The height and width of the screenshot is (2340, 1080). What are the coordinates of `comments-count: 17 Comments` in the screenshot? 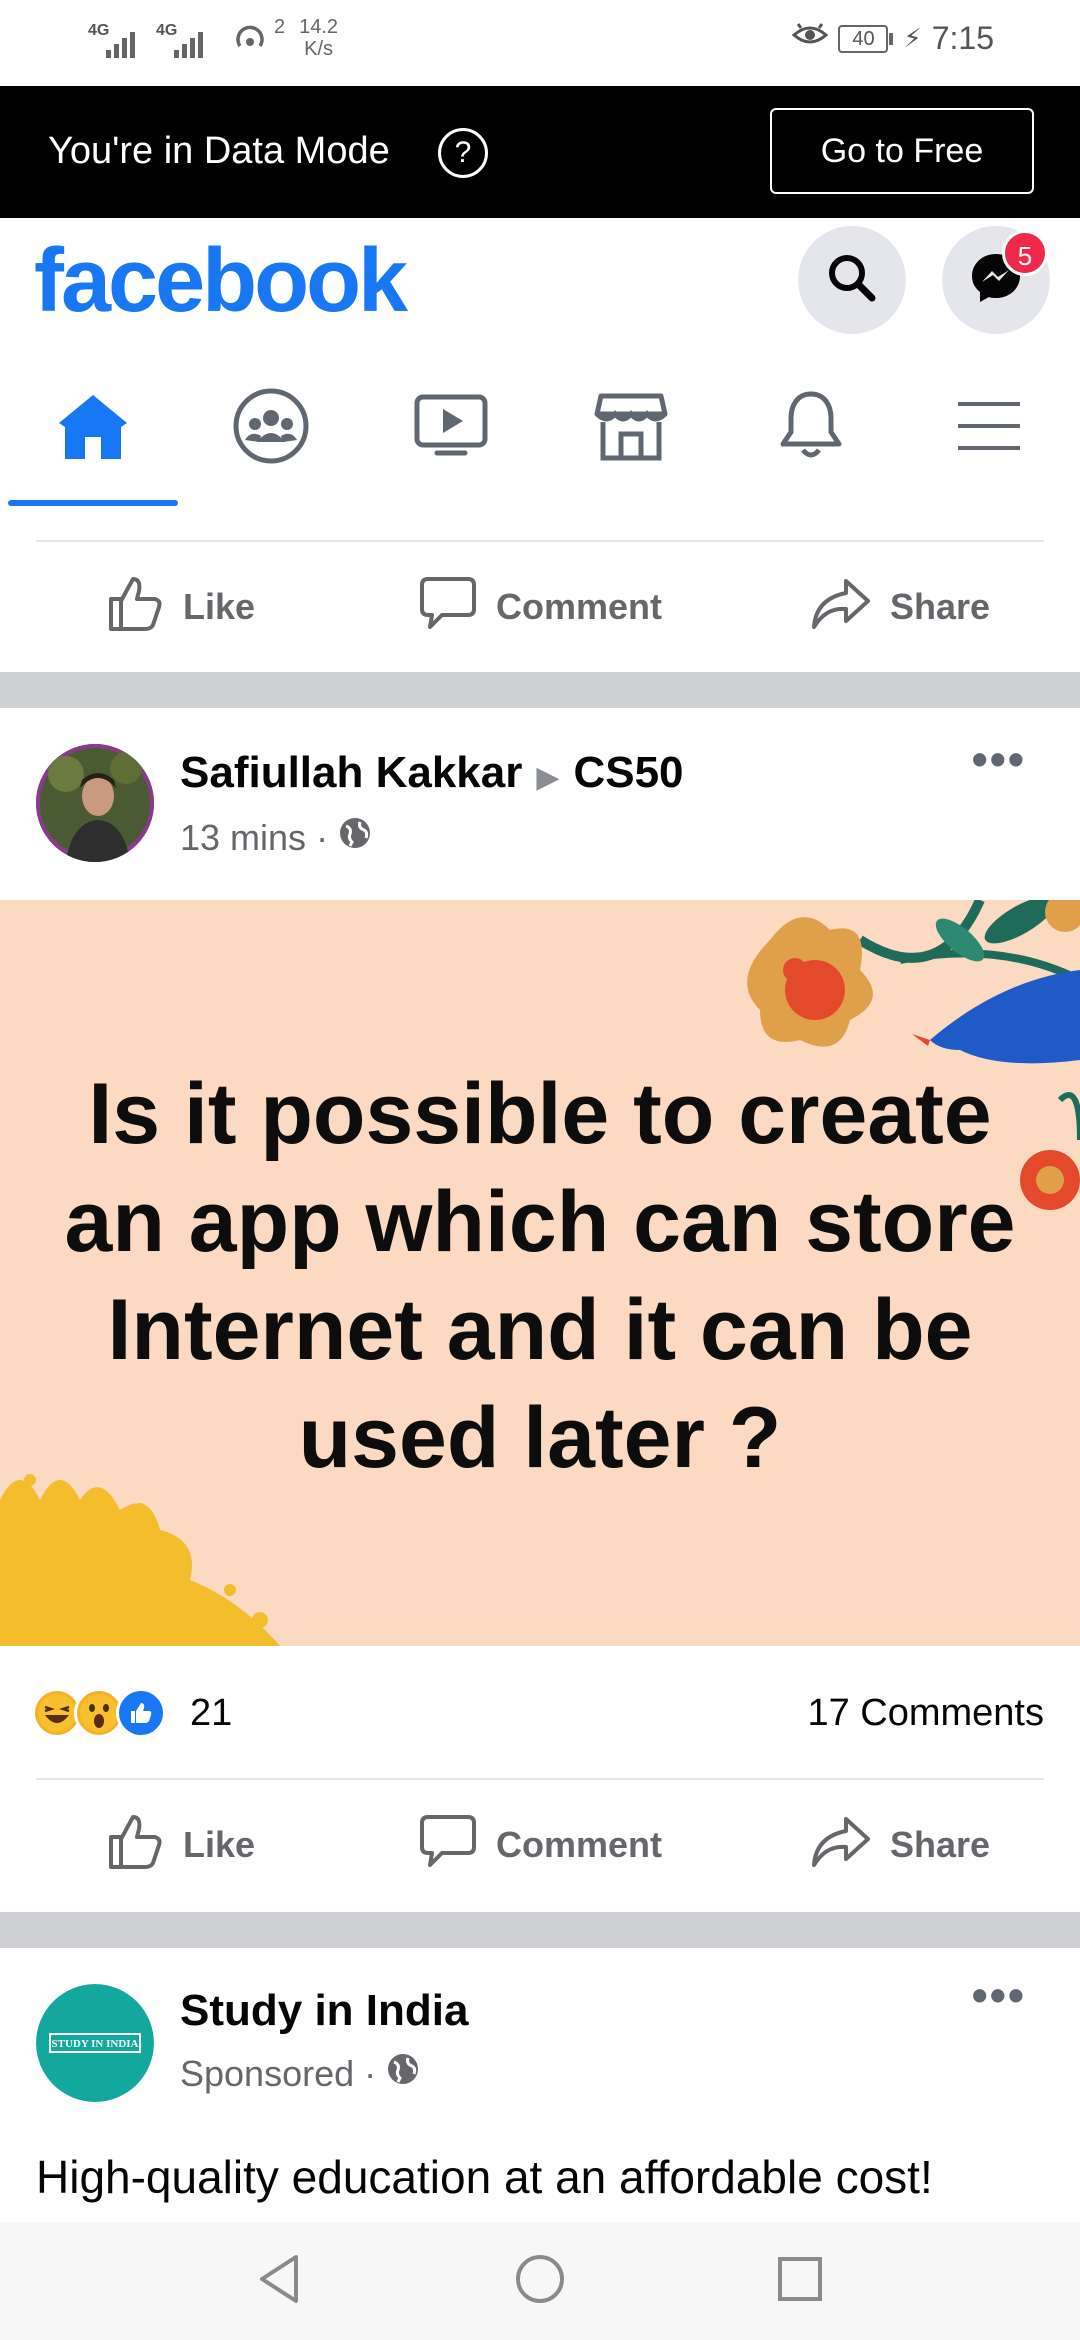 It's located at (925, 1713).